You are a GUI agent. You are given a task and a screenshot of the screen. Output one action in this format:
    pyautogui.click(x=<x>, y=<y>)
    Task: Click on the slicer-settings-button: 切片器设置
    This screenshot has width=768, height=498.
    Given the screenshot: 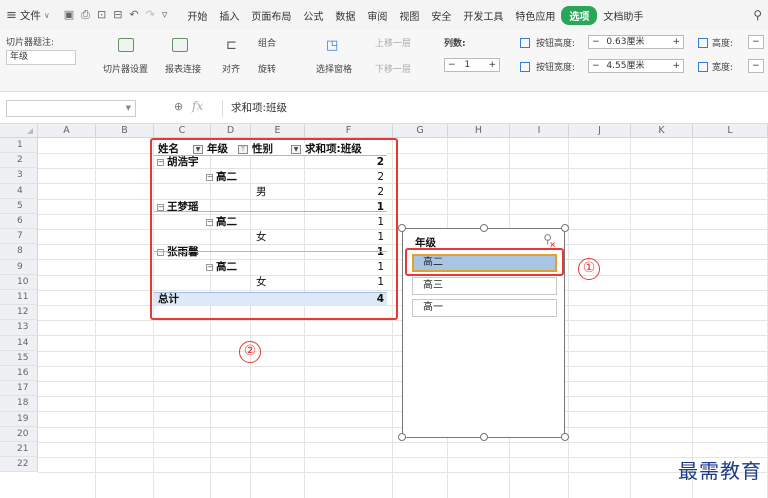 What is the action you would take?
    pyautogui.click(x=125, y=68)
    